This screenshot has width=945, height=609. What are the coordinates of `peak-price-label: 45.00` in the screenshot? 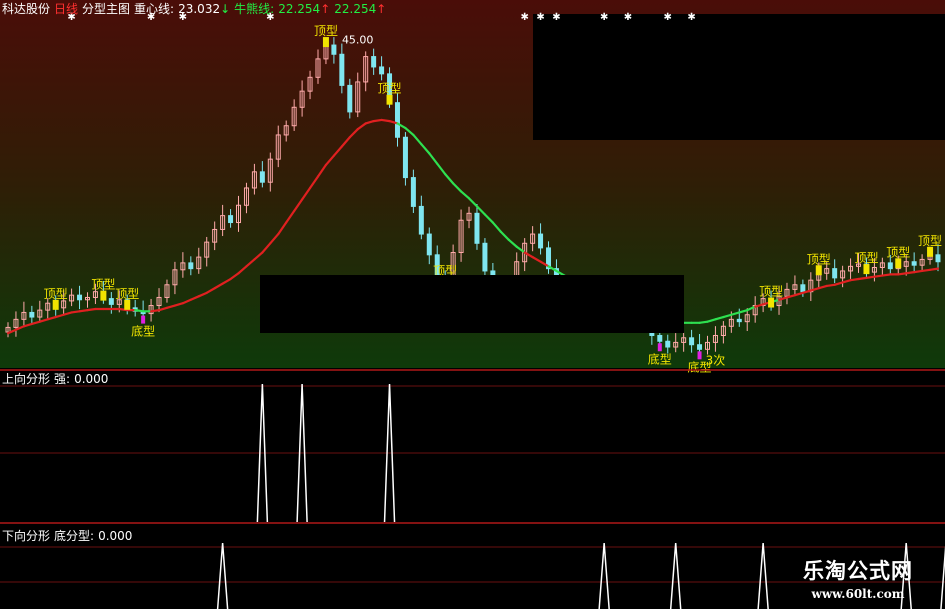 It's located at (358, 39).